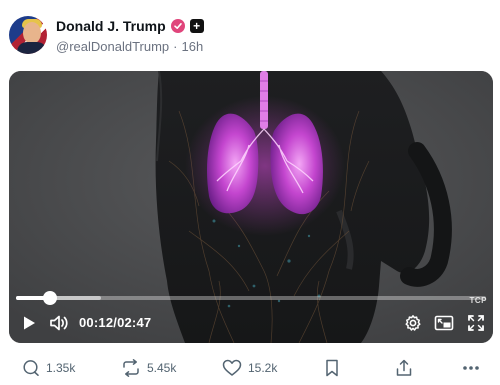 The height and width of the screenshot is (385, 500). I want to click on avatar, so click(28, 35).